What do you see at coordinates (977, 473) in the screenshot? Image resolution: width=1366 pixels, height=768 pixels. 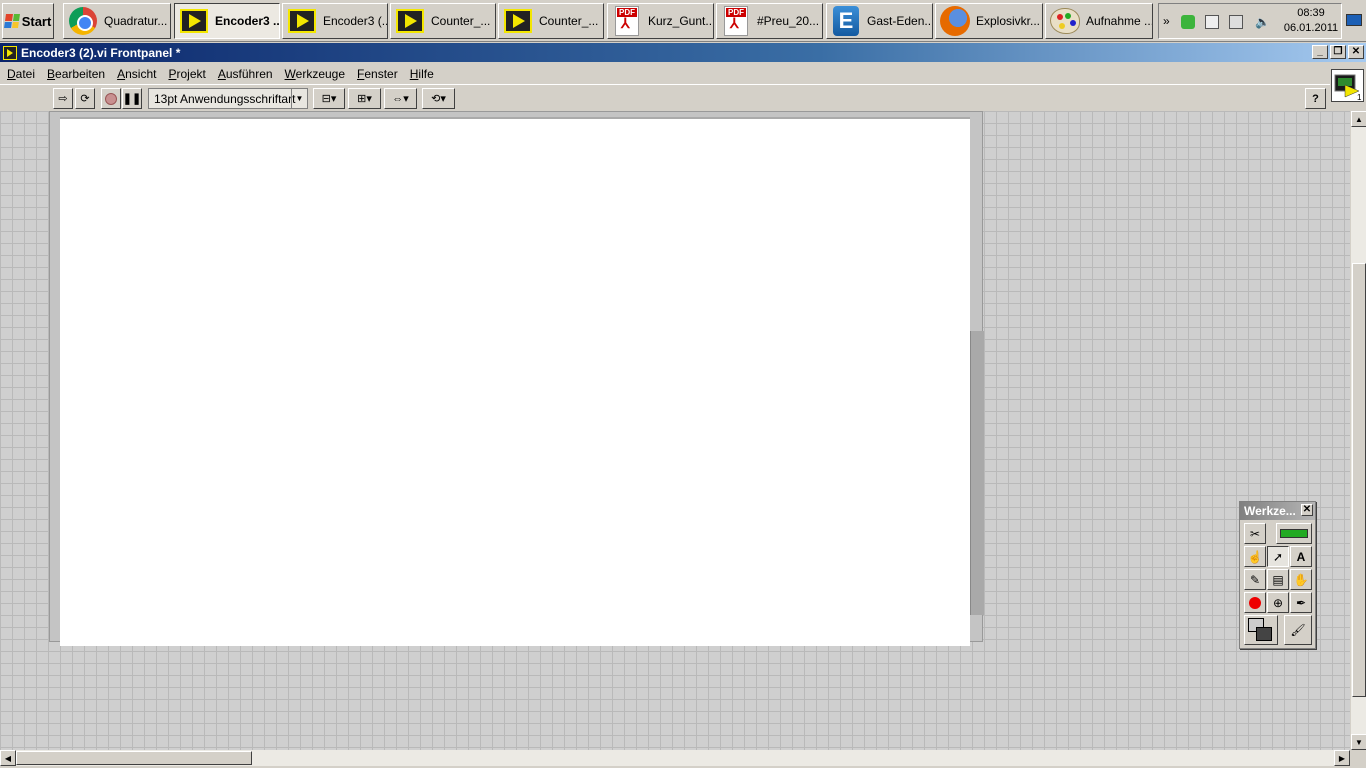 I see `panel-control-edge` at bounding box center [977, 473].